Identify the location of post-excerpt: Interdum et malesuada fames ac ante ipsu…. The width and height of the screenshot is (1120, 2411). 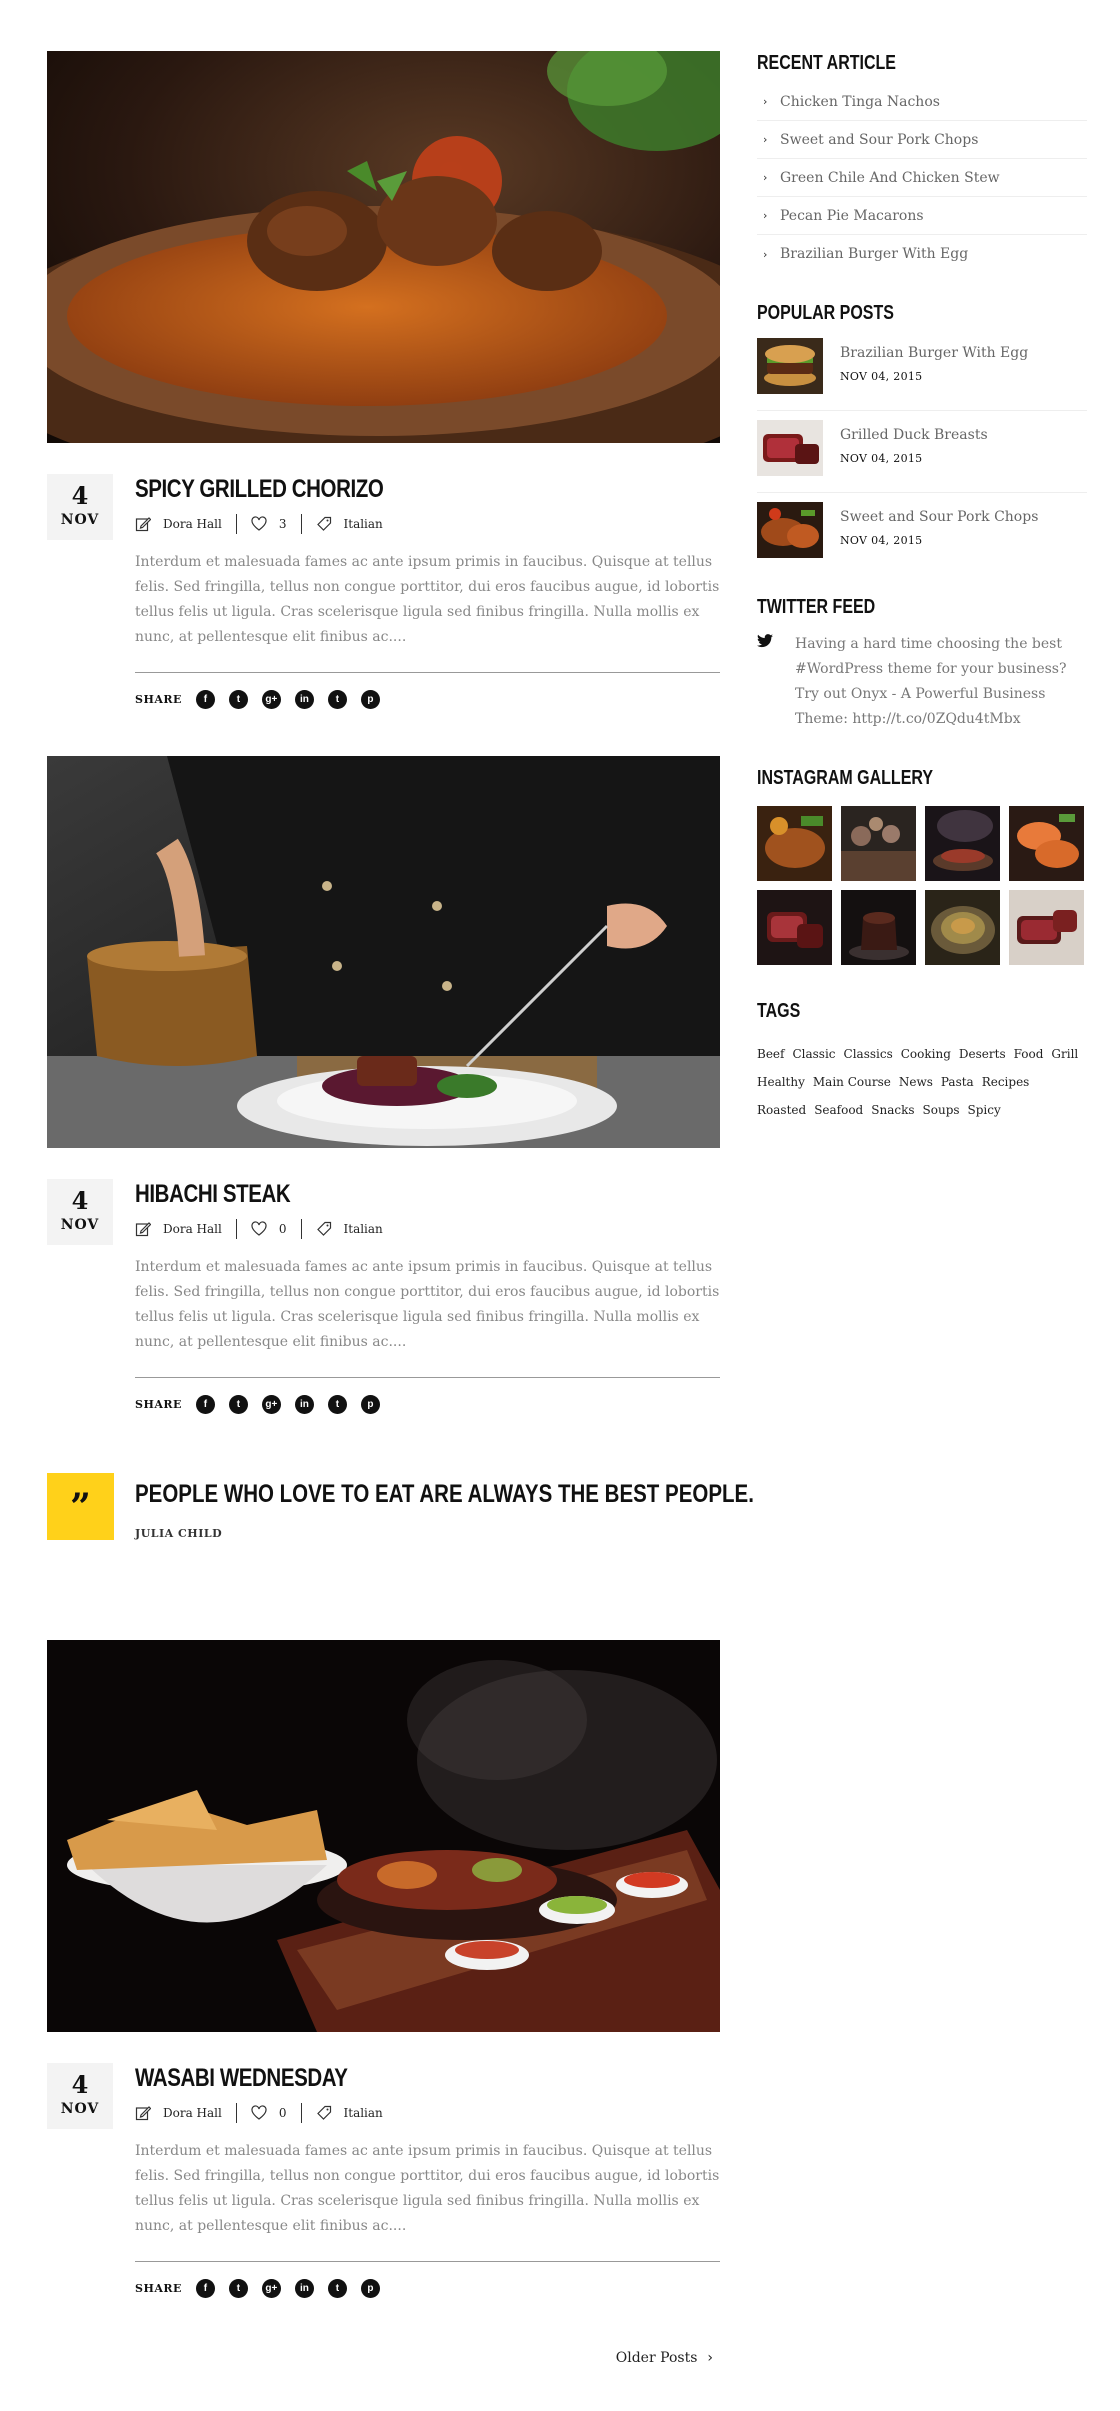
(427, 599).